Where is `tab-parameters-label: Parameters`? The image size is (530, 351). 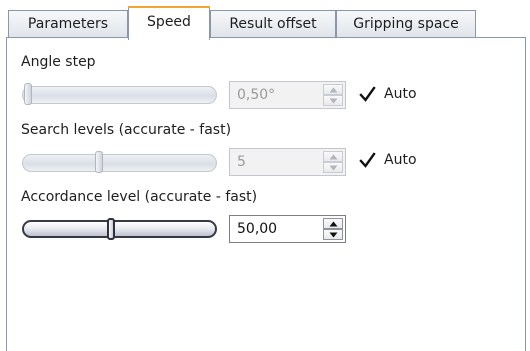 tab-parameters-label: Parameters is located at coordinates (68, 24).